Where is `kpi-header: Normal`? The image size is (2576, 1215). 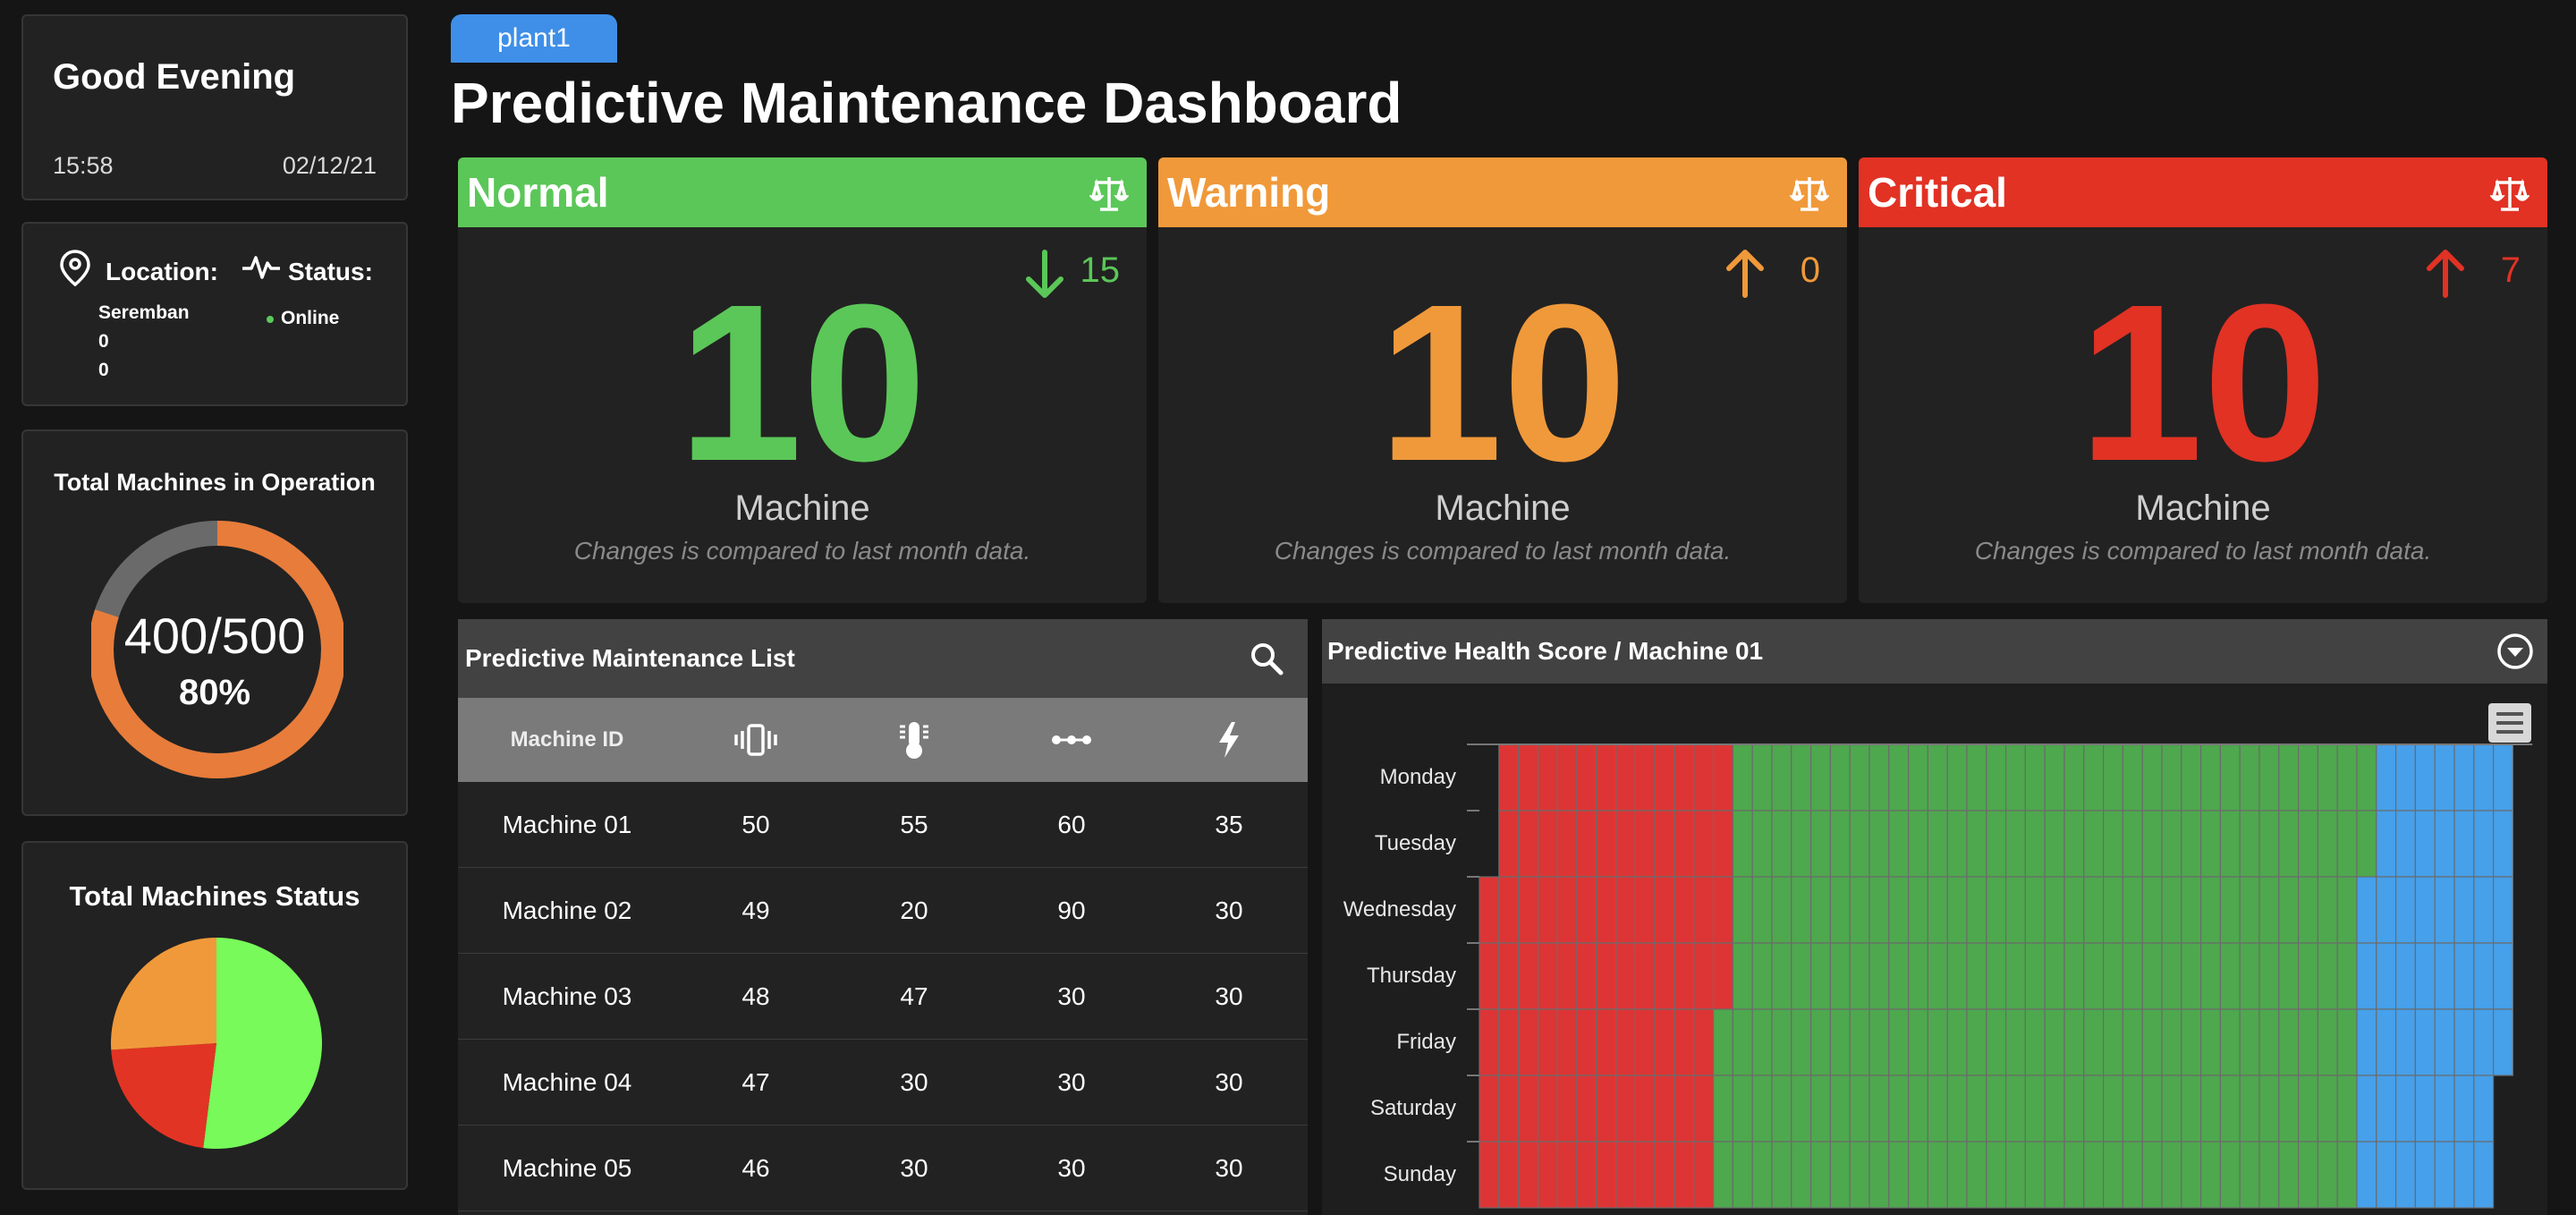 kpi-header: Normal is located at coordinates (802, 192).